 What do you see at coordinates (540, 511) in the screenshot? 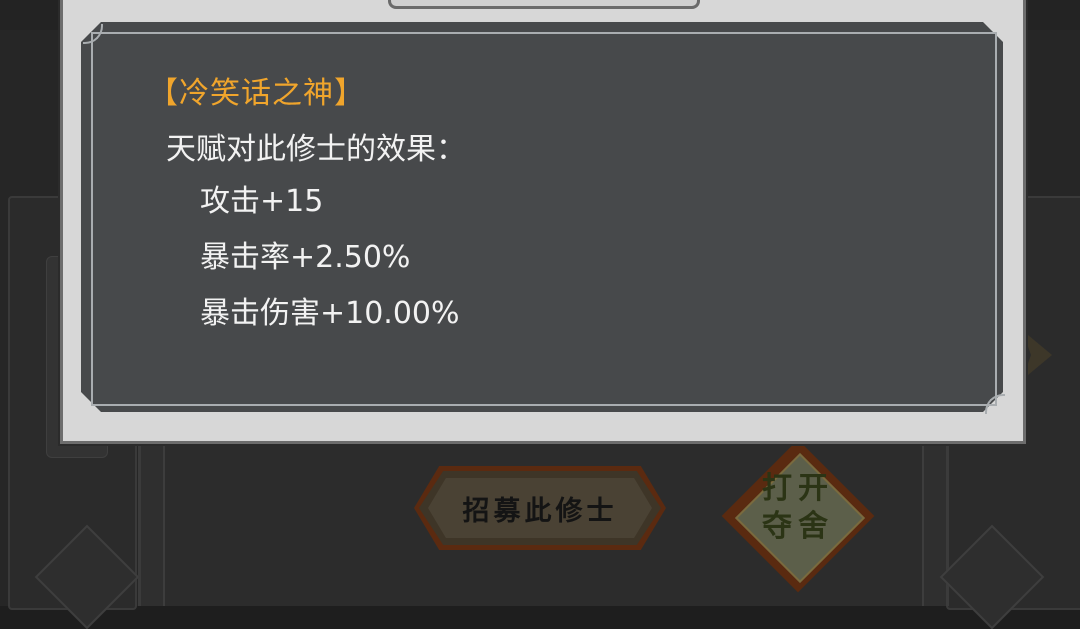
I see `recruit-button-label: 招募此修士` at bounding box center [540, 511].